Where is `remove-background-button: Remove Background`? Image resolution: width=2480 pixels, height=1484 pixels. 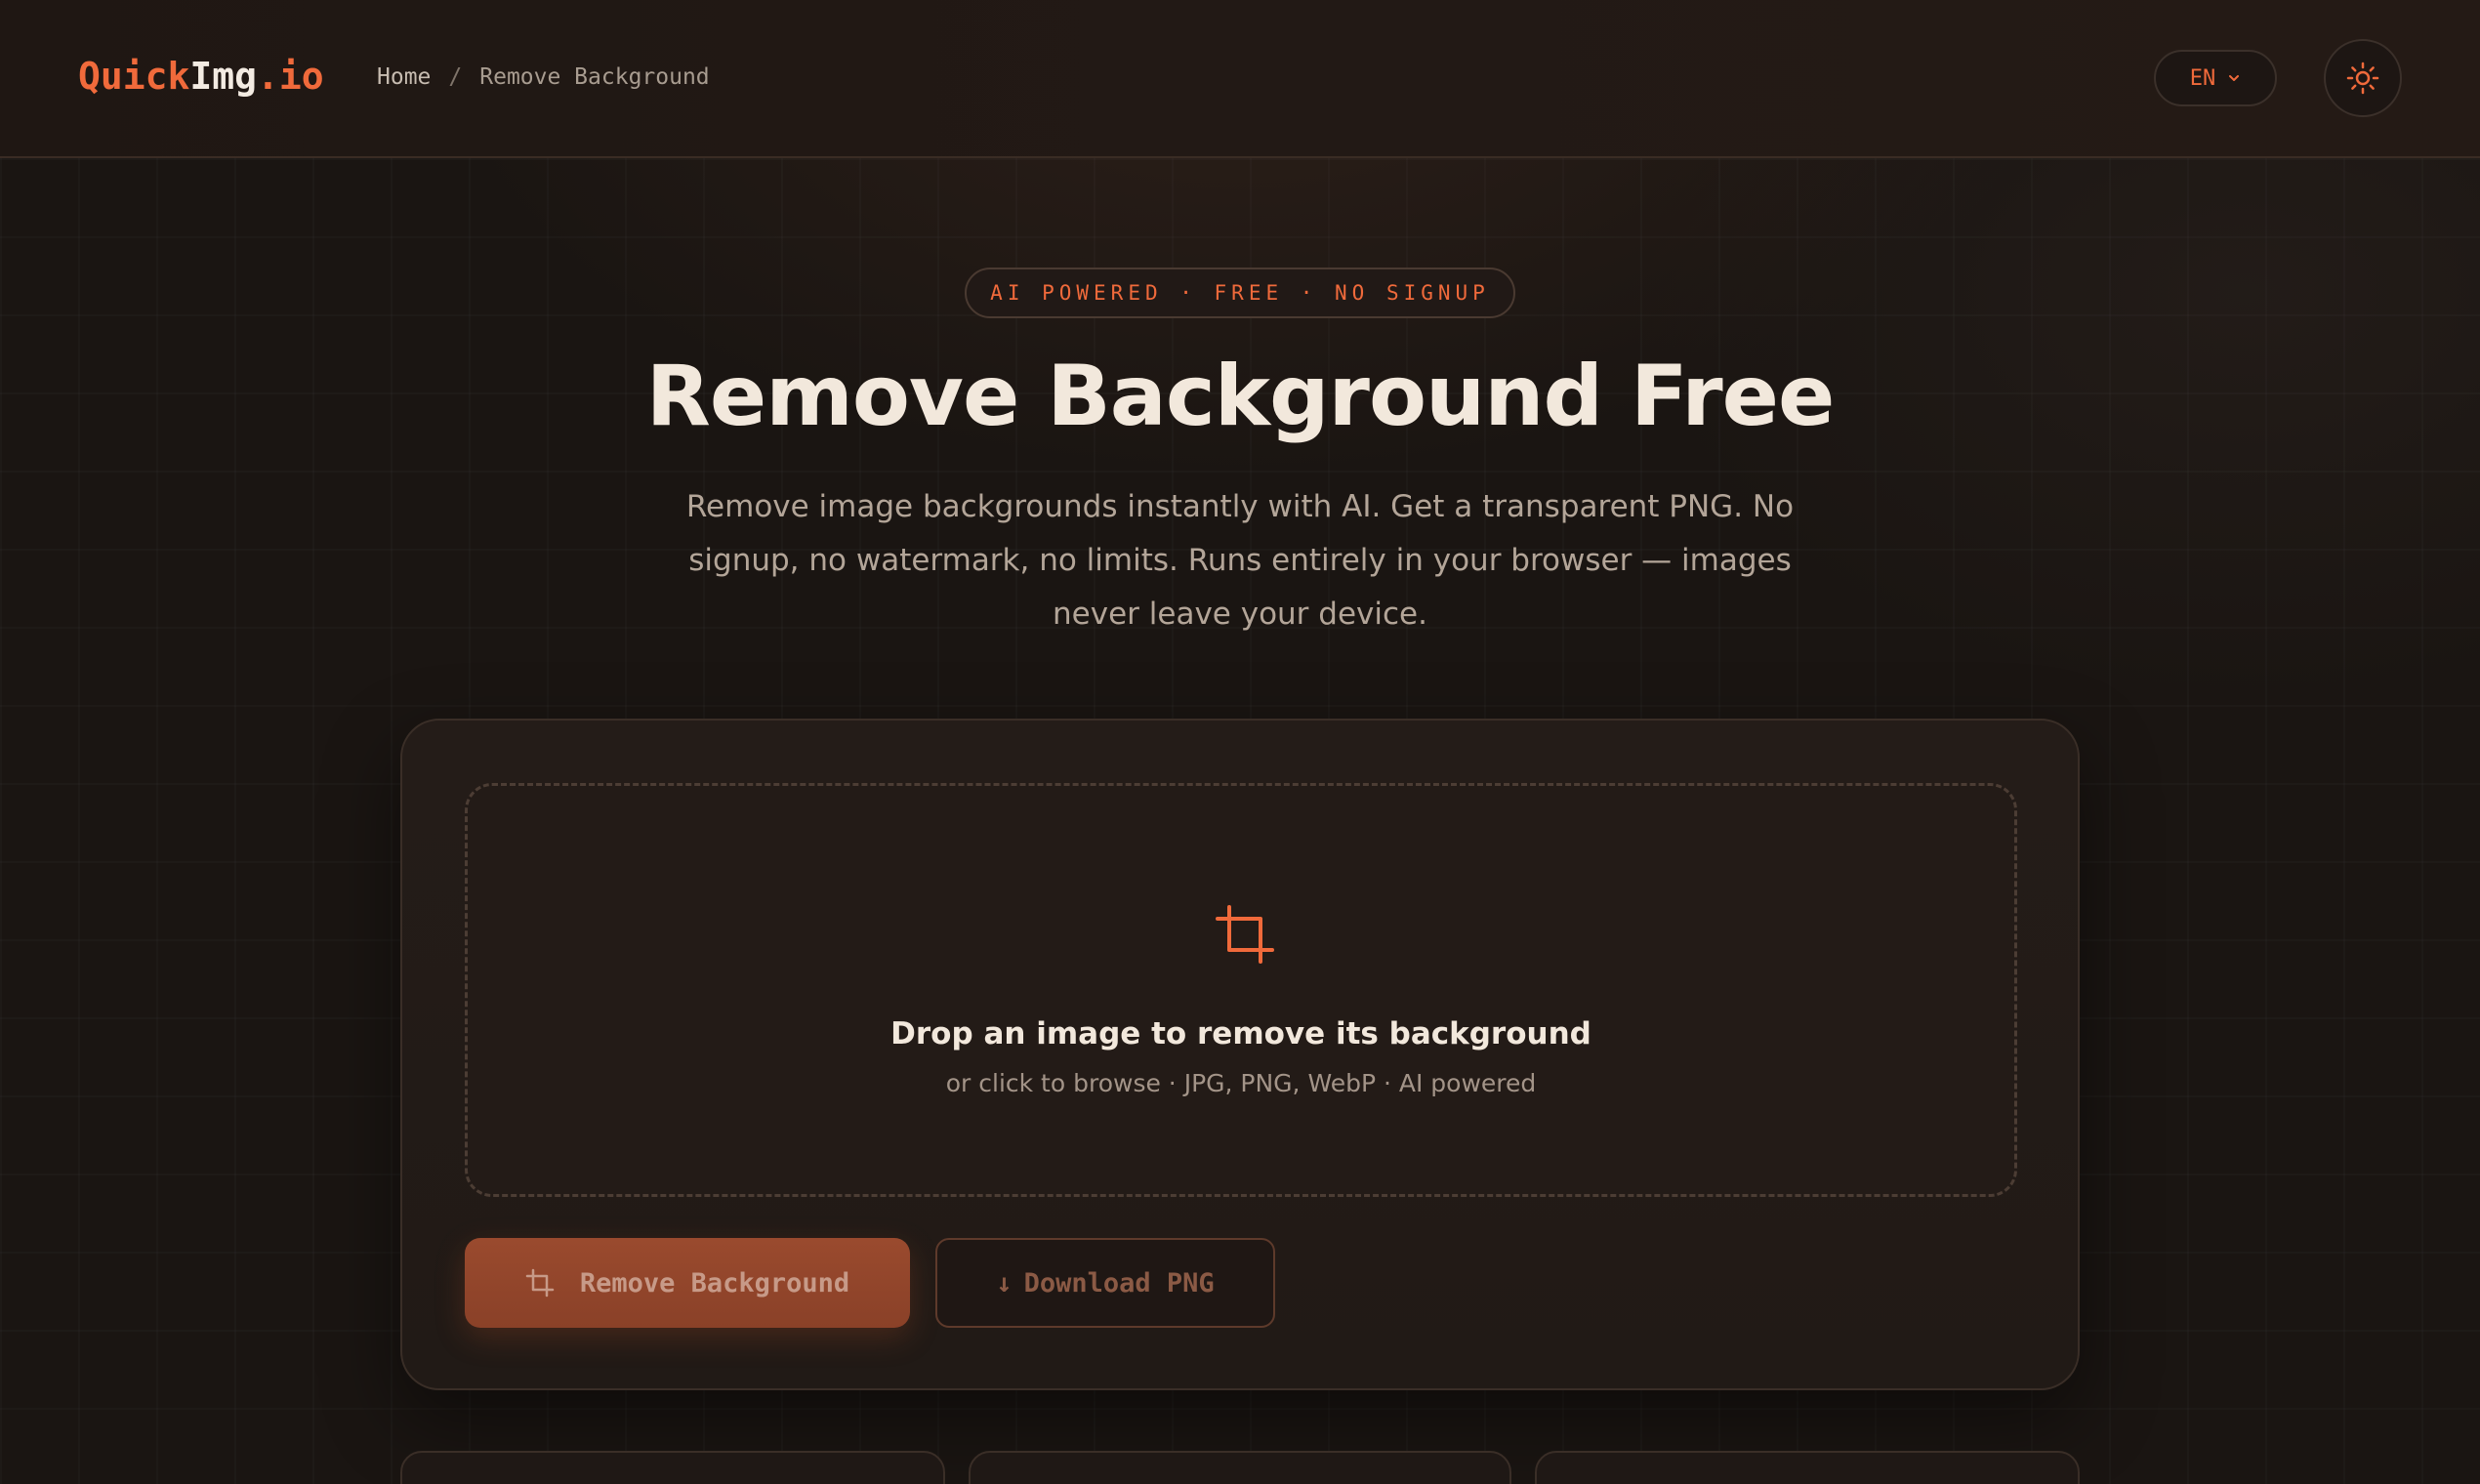 remove-background-button: Remove Background is located at coordinates (687, 1283).